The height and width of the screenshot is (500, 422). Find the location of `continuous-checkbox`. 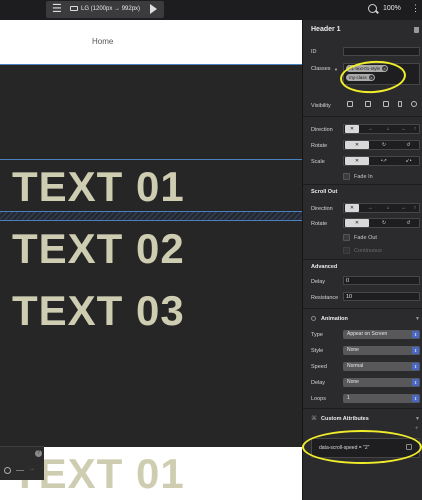

continuous-checkbox is located at coordinates (346, 250).